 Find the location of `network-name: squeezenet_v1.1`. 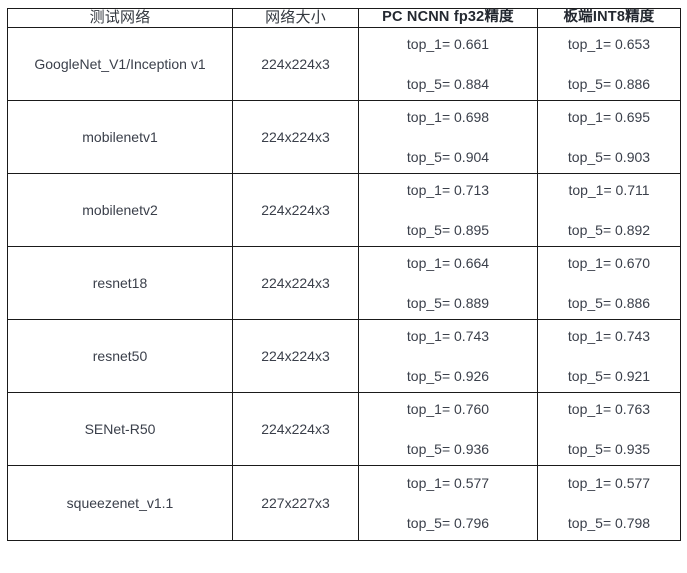

network-name: squeezenet_v1.1 is located at coordinates (120, 502).